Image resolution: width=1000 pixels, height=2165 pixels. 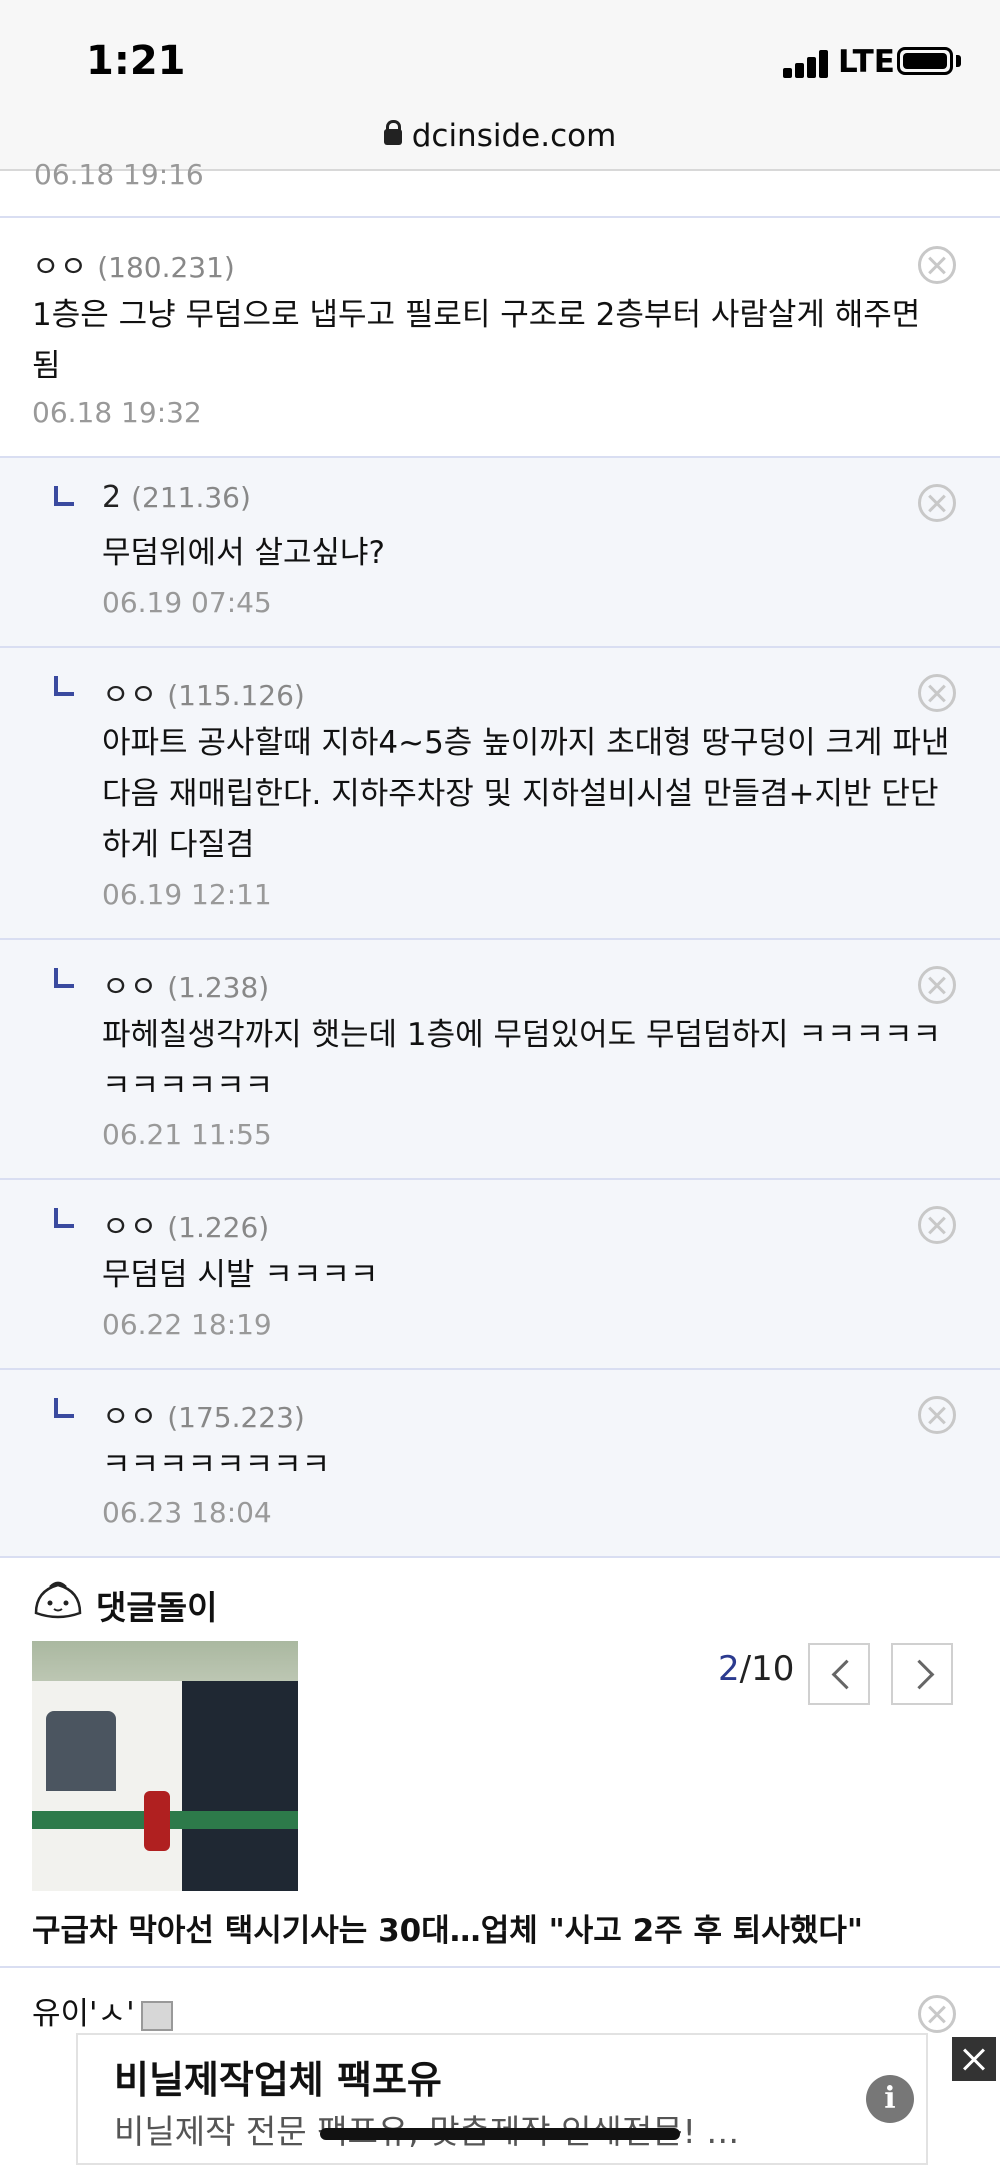 I want to click on reply-item: ㅇㅇ (175.223) ㅋㅋㅋㅋㅋㅋㅋㅋ 06.23 18:04, so click(x=500, y=1463).